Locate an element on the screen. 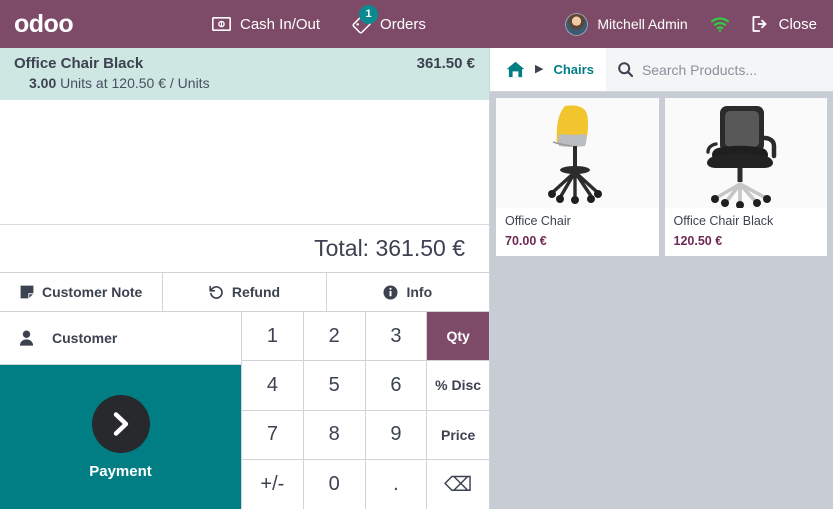  navbar-right: Mitchell Admin Close is located at coordinates (698, 24).